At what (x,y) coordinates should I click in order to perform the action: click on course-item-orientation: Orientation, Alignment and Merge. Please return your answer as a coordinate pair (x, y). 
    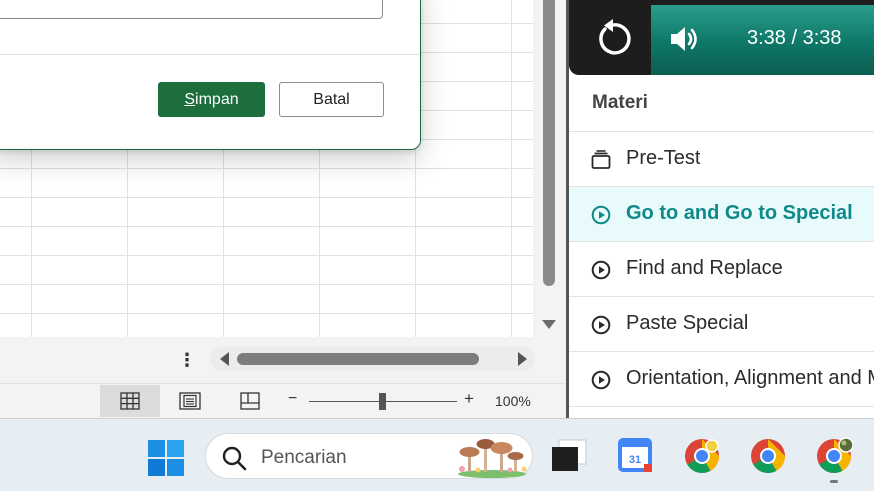
    Looking at the image, I should click on (721, 378).